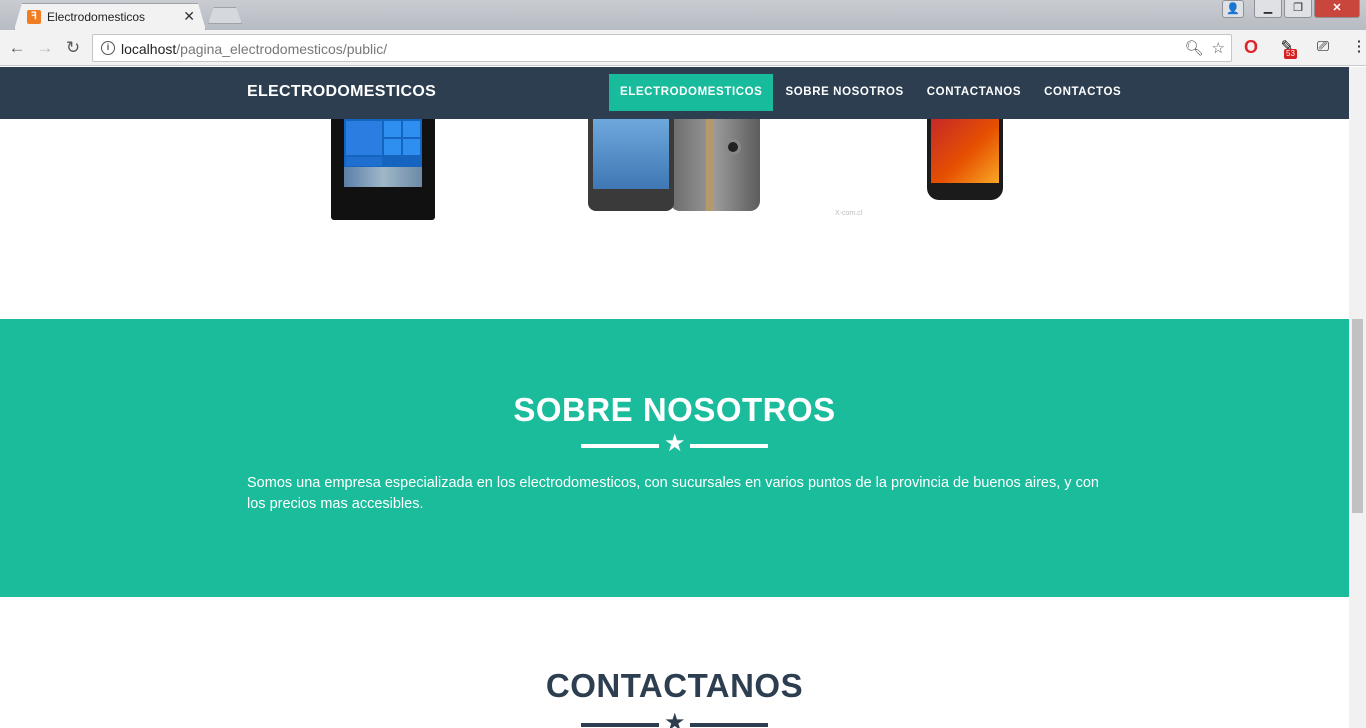 This screenshot has width=1366, height=728. I want to click on close-tab-icon: ✕, so click(189, 16).